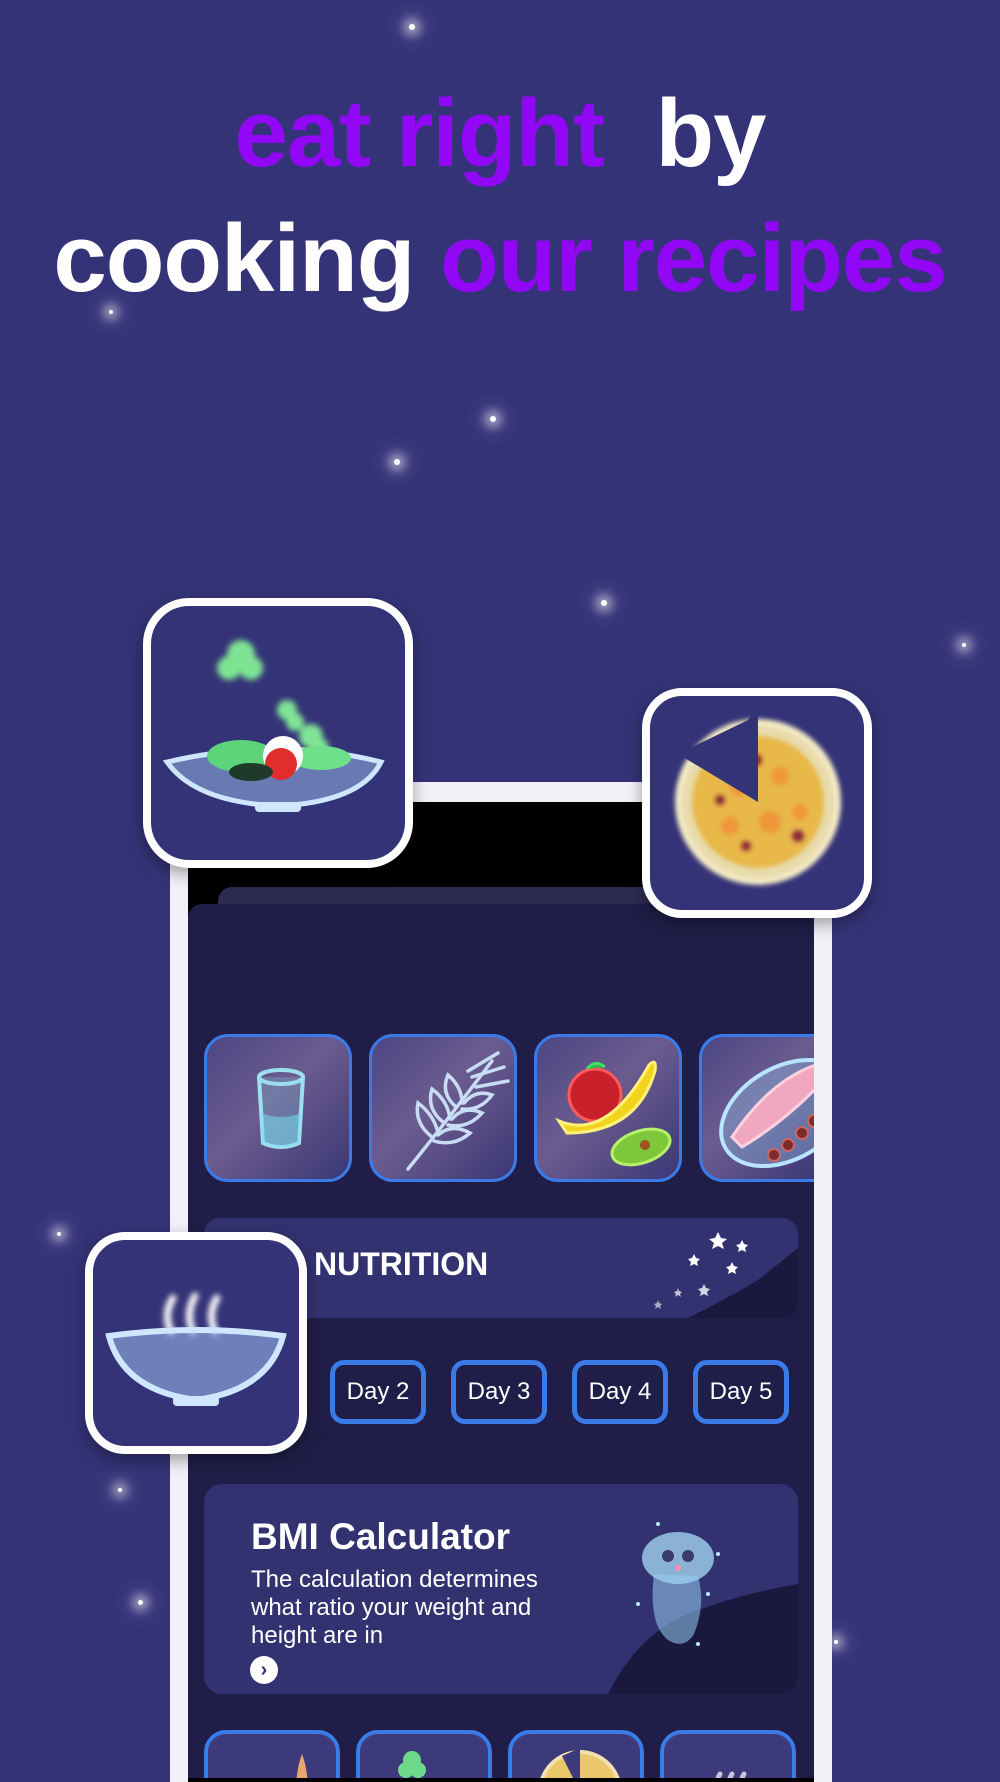 The image size is (1000, 1782). Describe the element at coordinates (613, 1113) in the screenshot. I see `fruits-icon` at that location.